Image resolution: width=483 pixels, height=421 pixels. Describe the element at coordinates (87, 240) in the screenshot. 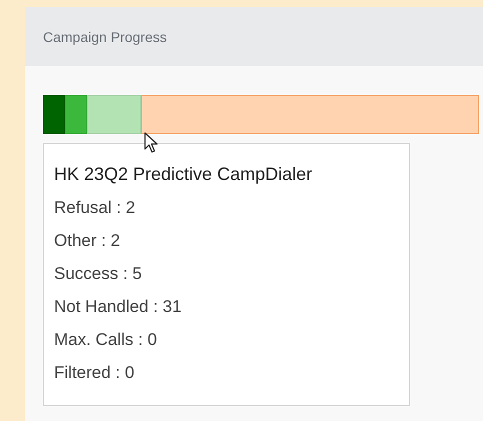

I see `tooltip-line: Other : 2` at that location.